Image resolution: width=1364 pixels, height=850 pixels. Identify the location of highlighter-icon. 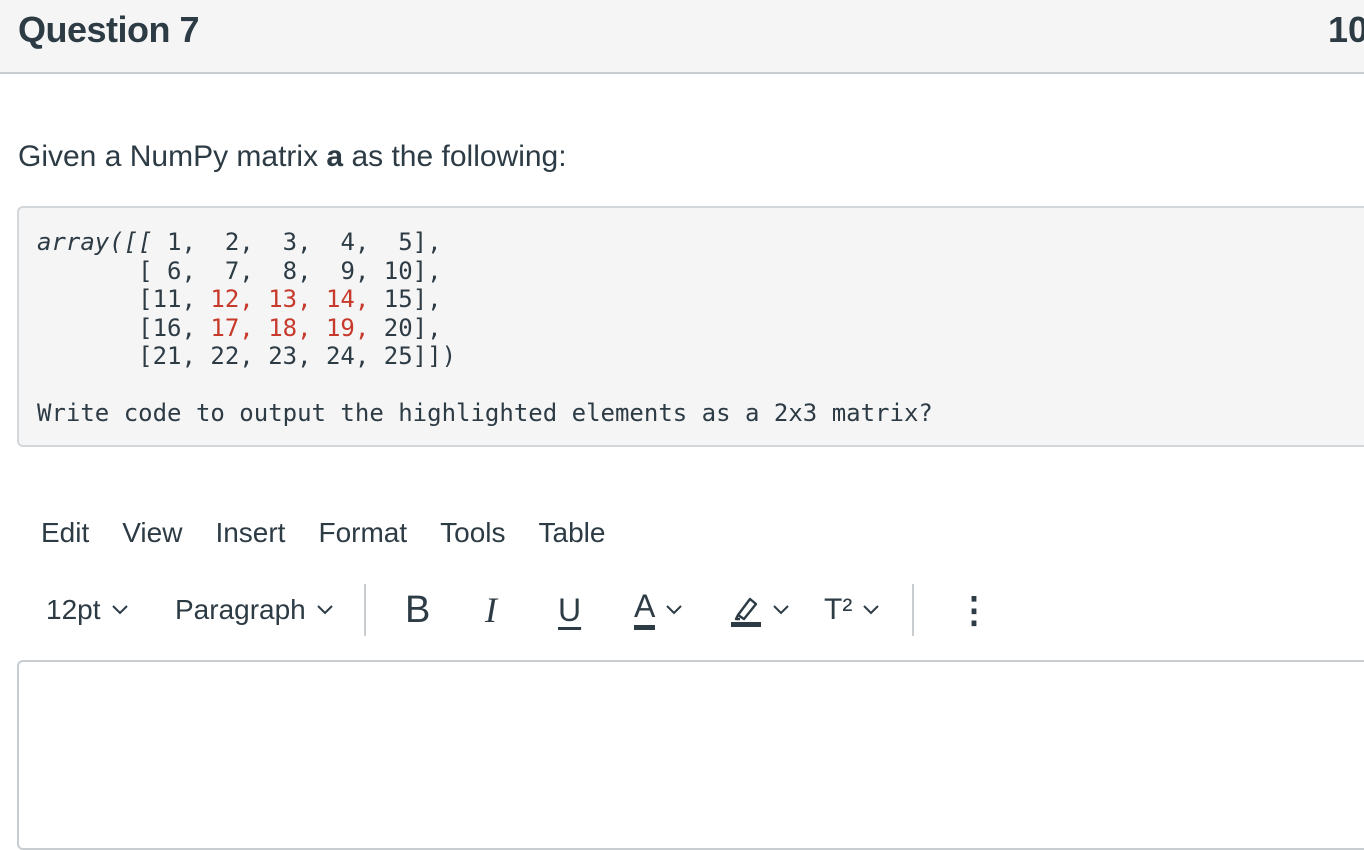
(746, 612).